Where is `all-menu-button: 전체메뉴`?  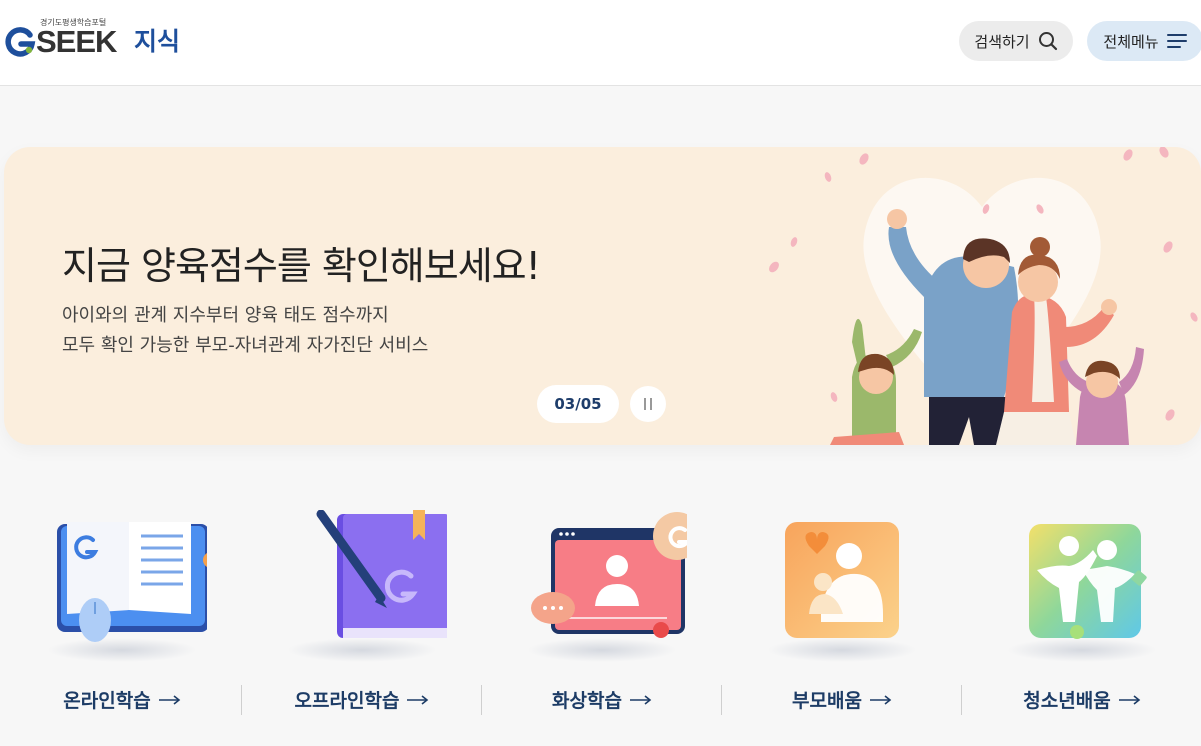
all-menu-button: 전체메뉴 is located at coordinates (1144, 41).